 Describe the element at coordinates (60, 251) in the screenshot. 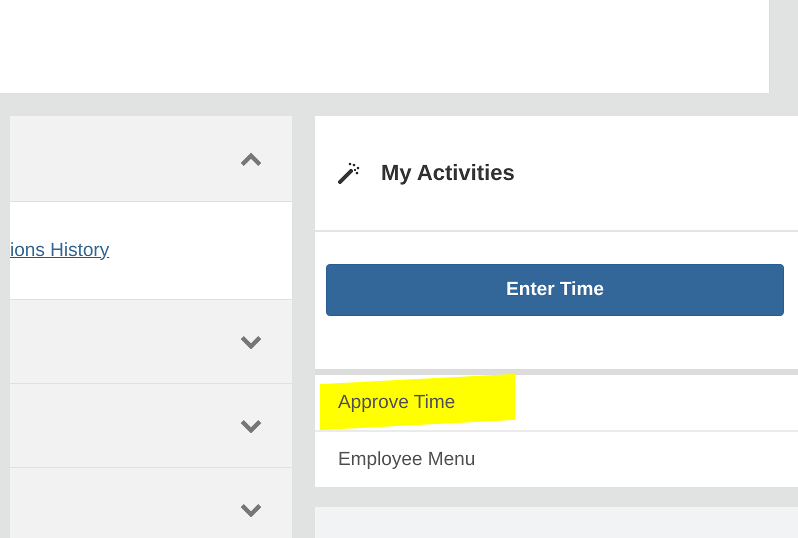

I see `history-link: ions History` at that location.